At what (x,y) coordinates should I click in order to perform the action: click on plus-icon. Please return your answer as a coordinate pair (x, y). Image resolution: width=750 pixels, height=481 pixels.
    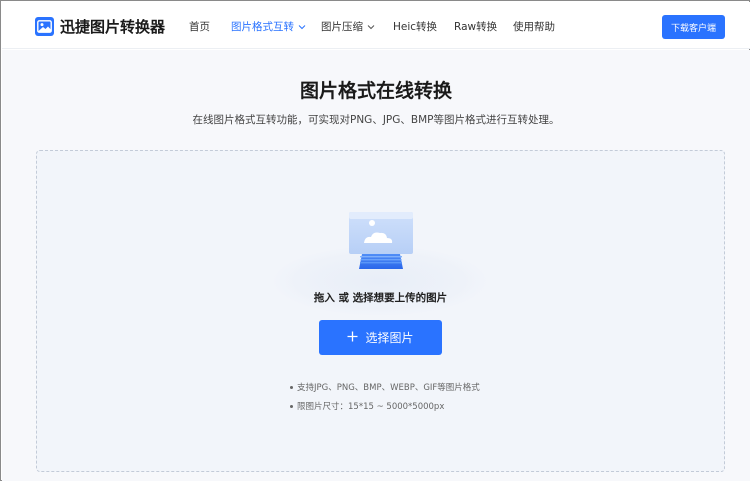
    Looking at the image, I should click on (352, 338).